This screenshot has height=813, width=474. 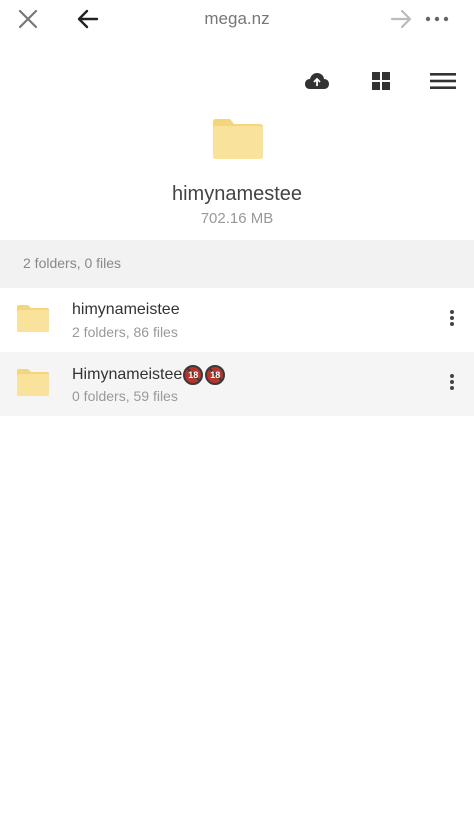 I want to click on app-toolbar, so click(x=237, y=81).